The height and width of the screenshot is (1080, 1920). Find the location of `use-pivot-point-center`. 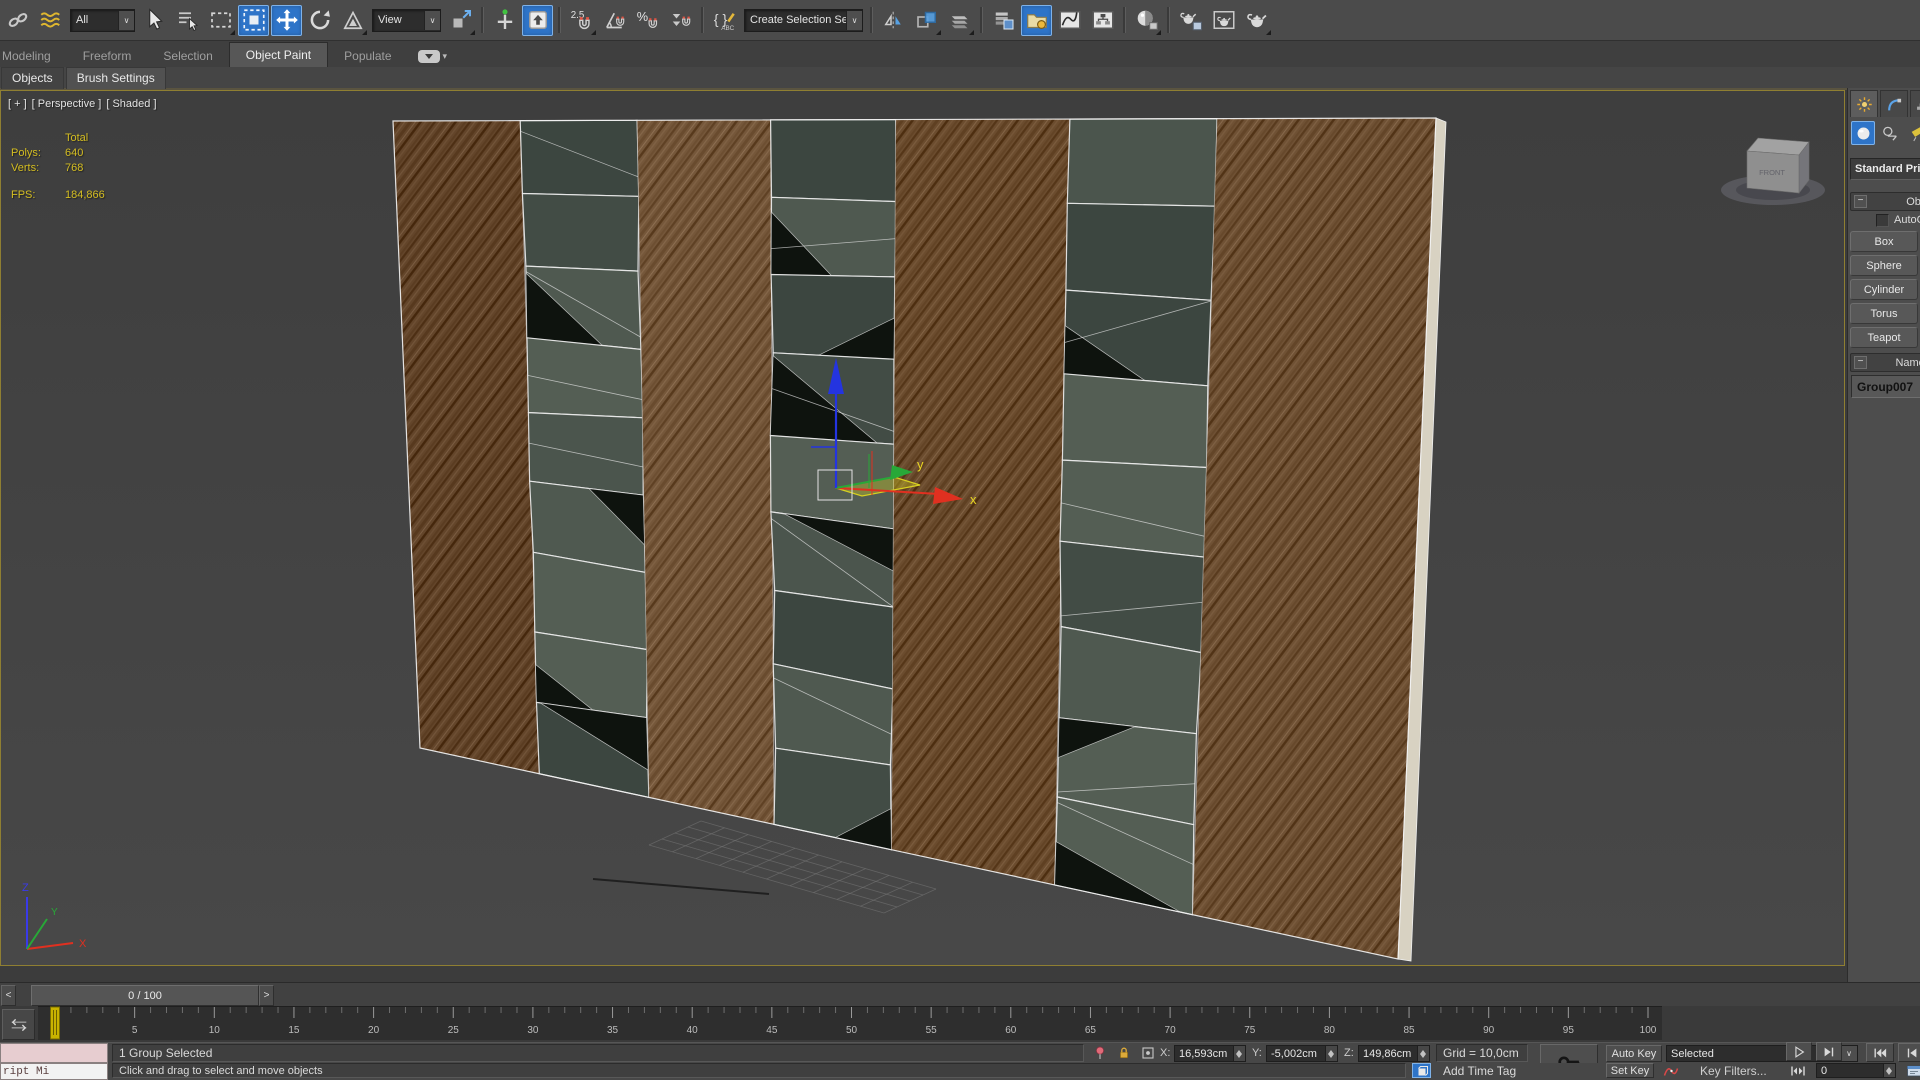

use-pivot-point-center is located at coordinates (460, 20).